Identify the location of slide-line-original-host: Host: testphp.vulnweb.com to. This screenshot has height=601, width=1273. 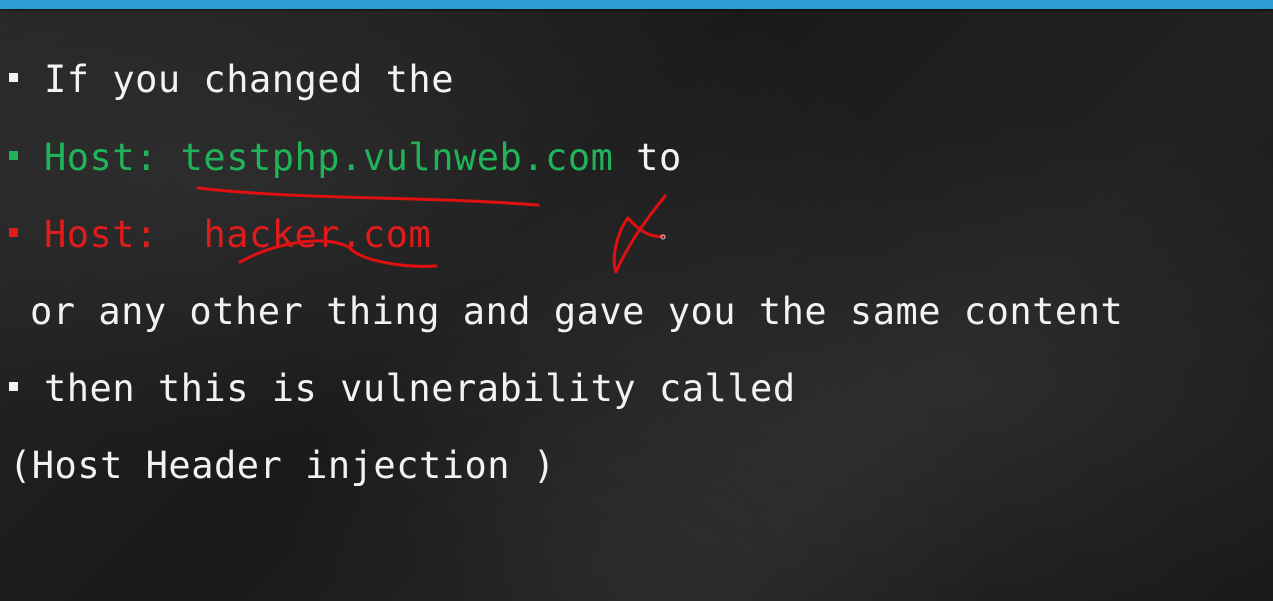
(341, 158).